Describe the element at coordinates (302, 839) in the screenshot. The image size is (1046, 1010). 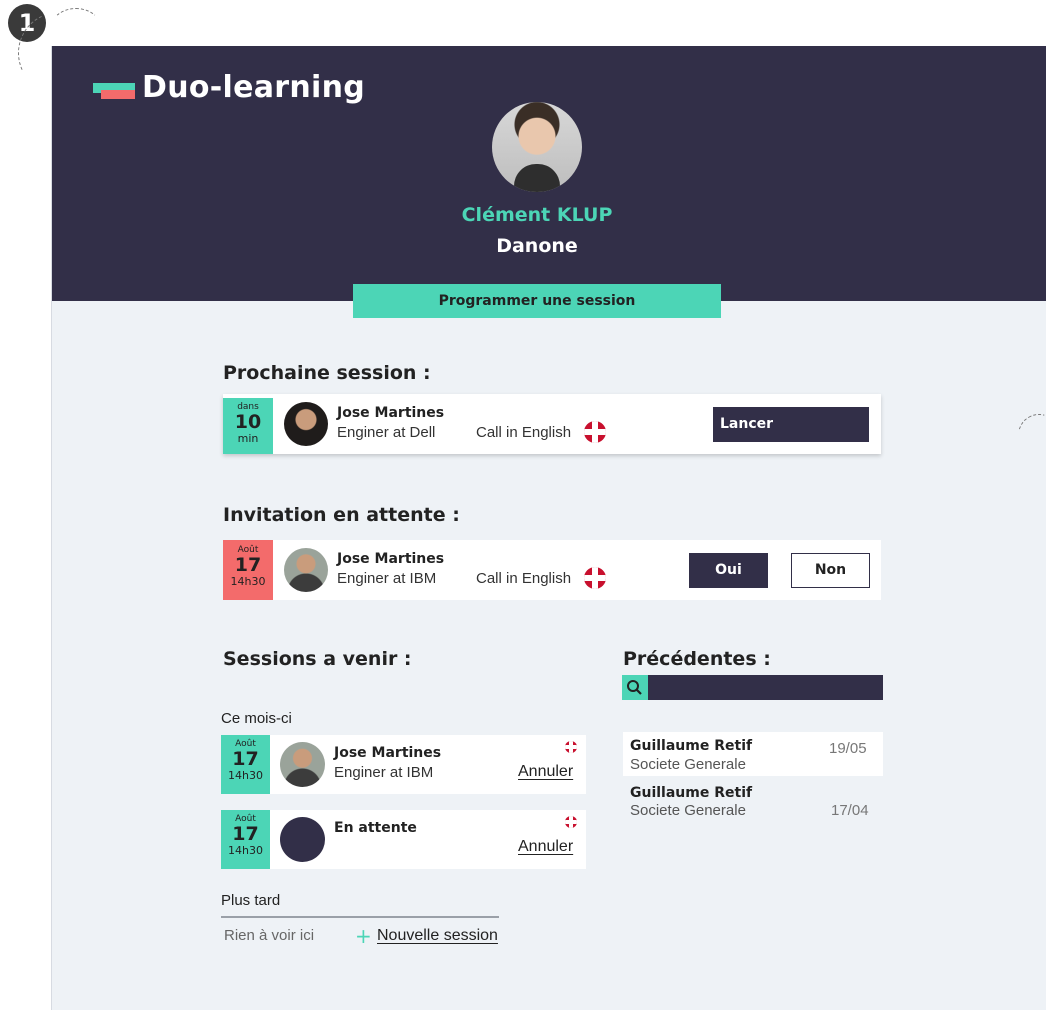
I see `placeholder-avatar` at that location.